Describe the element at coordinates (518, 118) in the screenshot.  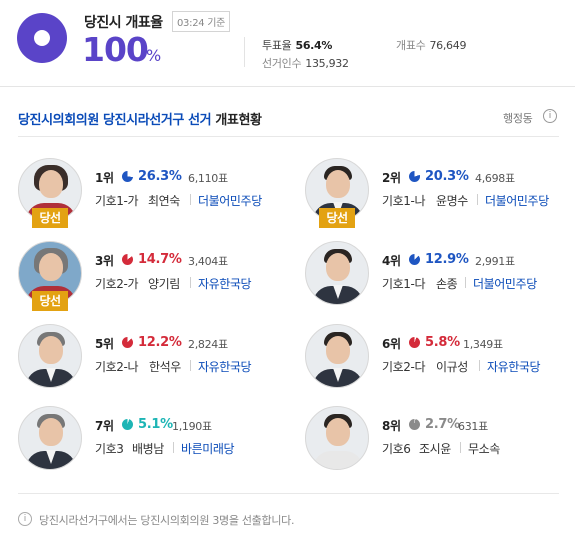
I see `admin-area-link: 행정동` at that location.